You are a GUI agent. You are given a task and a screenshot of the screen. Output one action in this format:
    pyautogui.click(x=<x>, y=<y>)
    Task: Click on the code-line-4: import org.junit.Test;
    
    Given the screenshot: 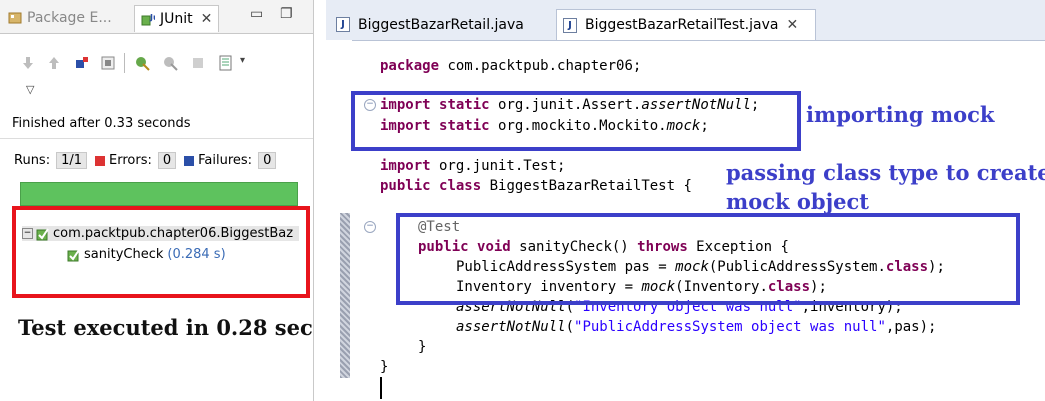 What is the action you would take?
    pyautogui.click(x=472, y=166)
    